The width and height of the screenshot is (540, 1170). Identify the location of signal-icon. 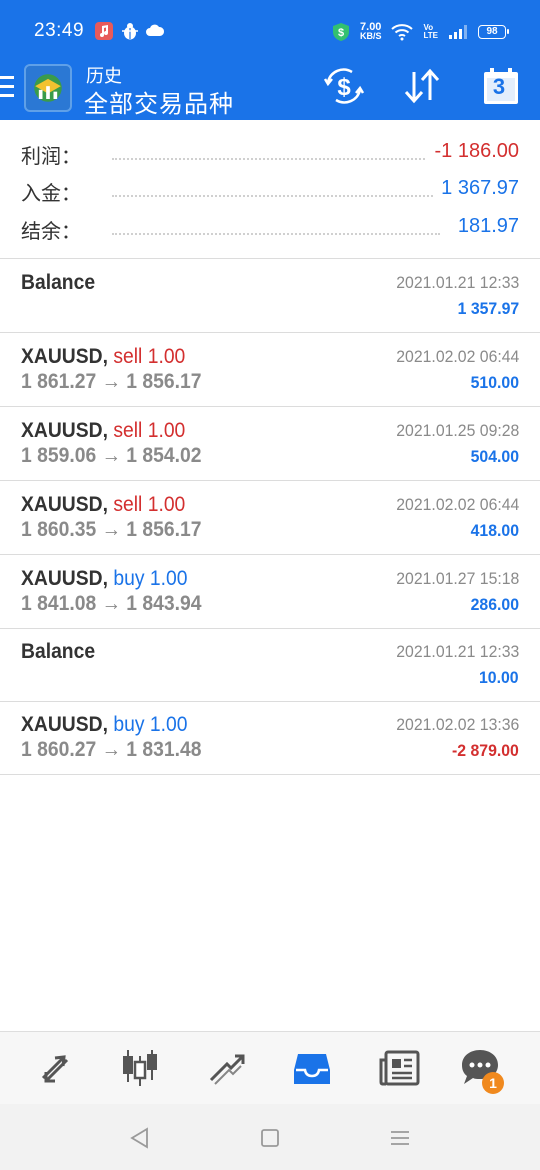
(458, 32).